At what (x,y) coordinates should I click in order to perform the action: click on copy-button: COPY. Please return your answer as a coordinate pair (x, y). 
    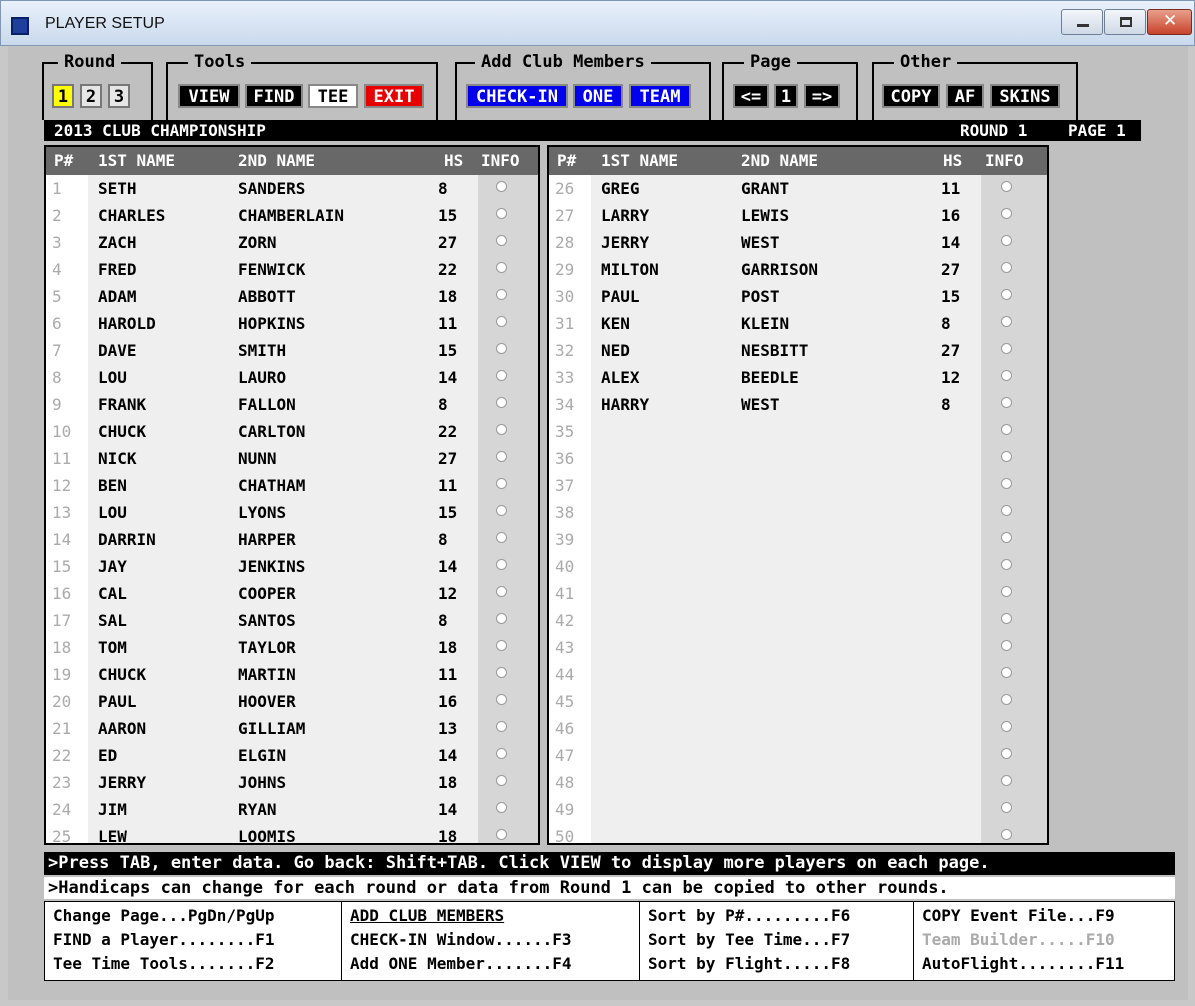
    Looking at the image, I should click on (911, 96).